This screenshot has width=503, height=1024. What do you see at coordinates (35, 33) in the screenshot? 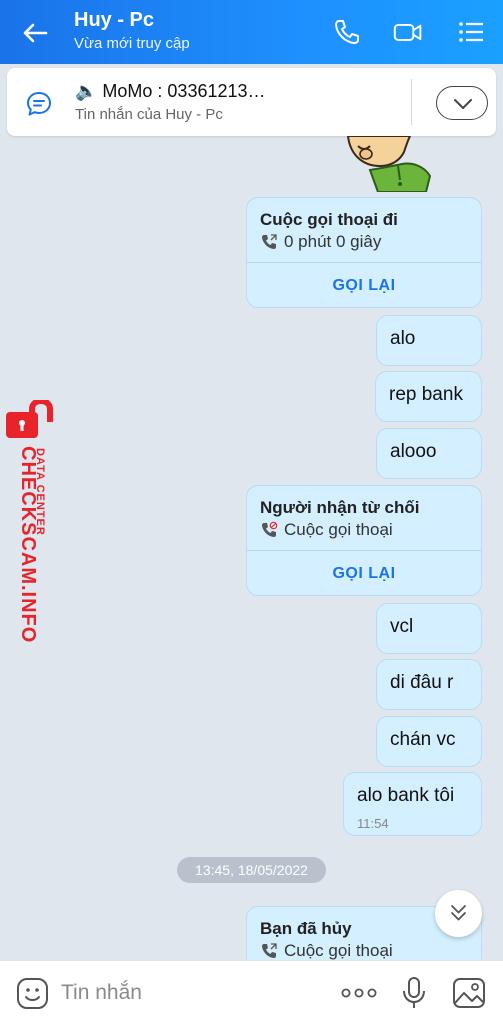
I see `back-arrow-icon` at bounding box center [35, 33].